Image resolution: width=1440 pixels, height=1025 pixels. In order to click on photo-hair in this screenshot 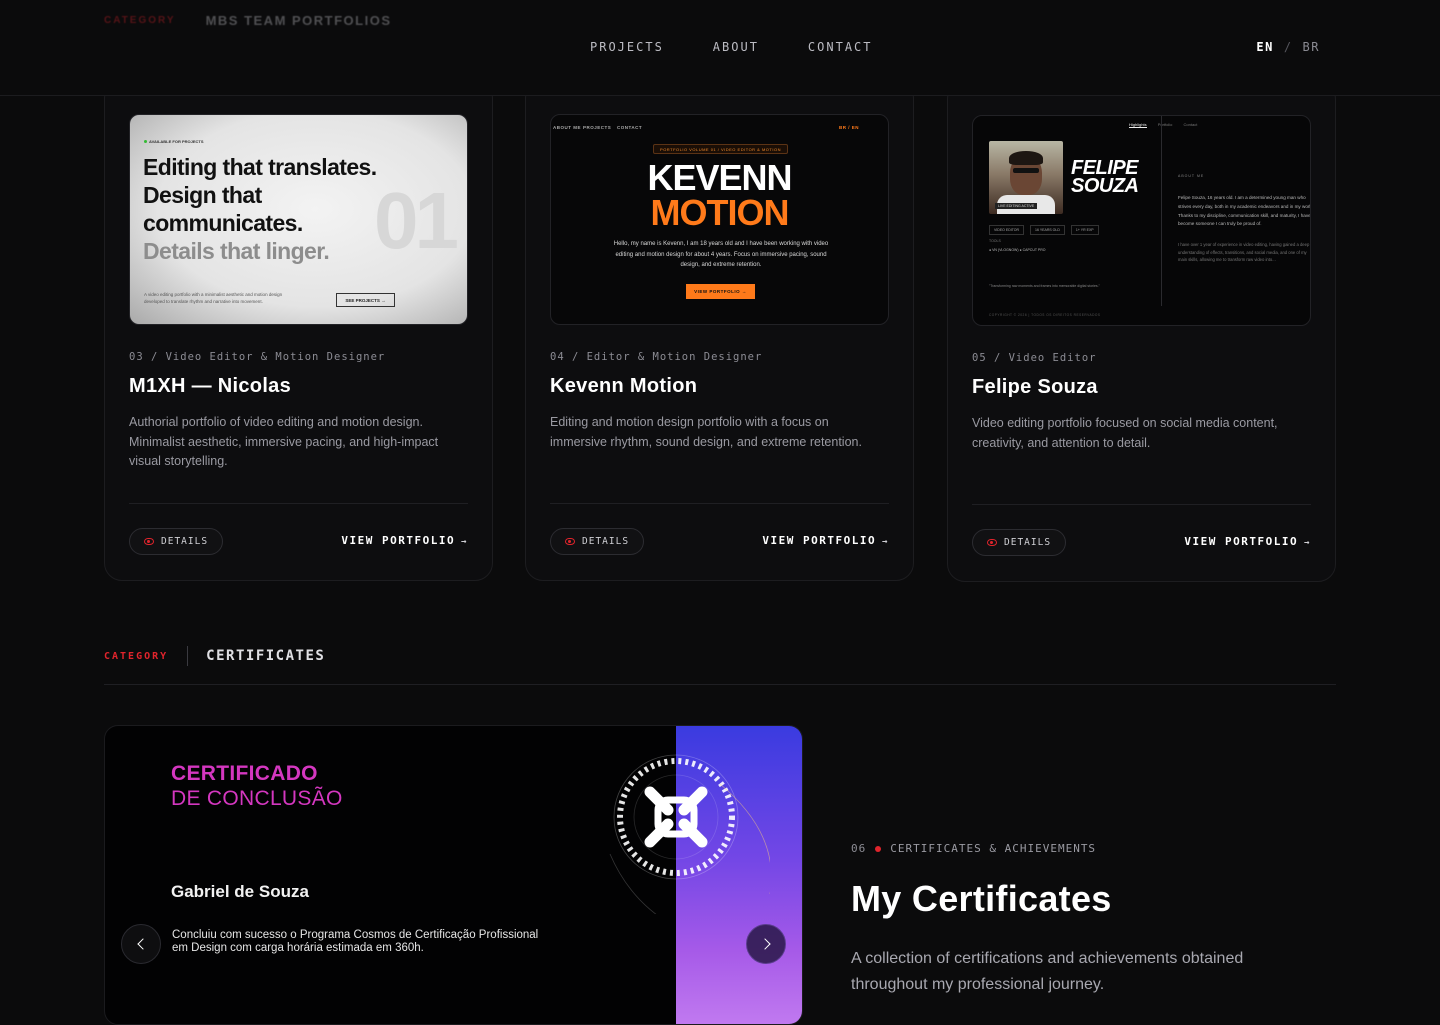, I will do `click(1026, 158)`.